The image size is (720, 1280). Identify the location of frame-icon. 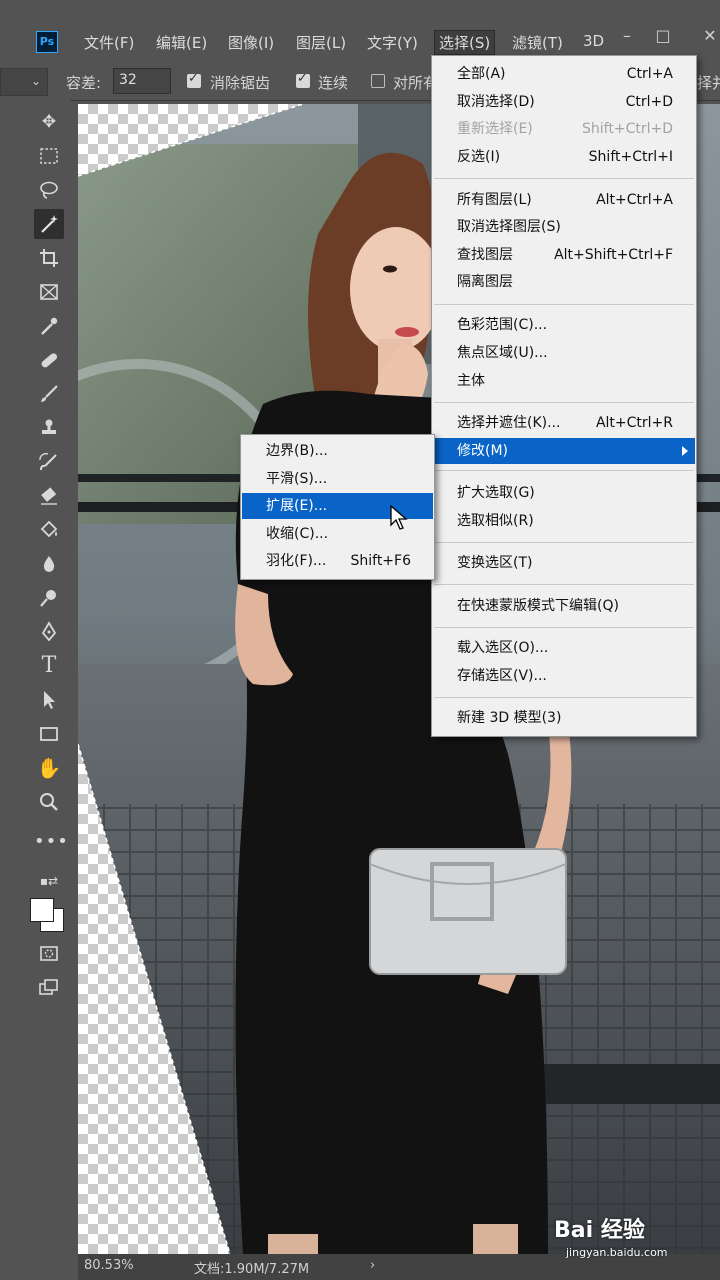
(49, 292).